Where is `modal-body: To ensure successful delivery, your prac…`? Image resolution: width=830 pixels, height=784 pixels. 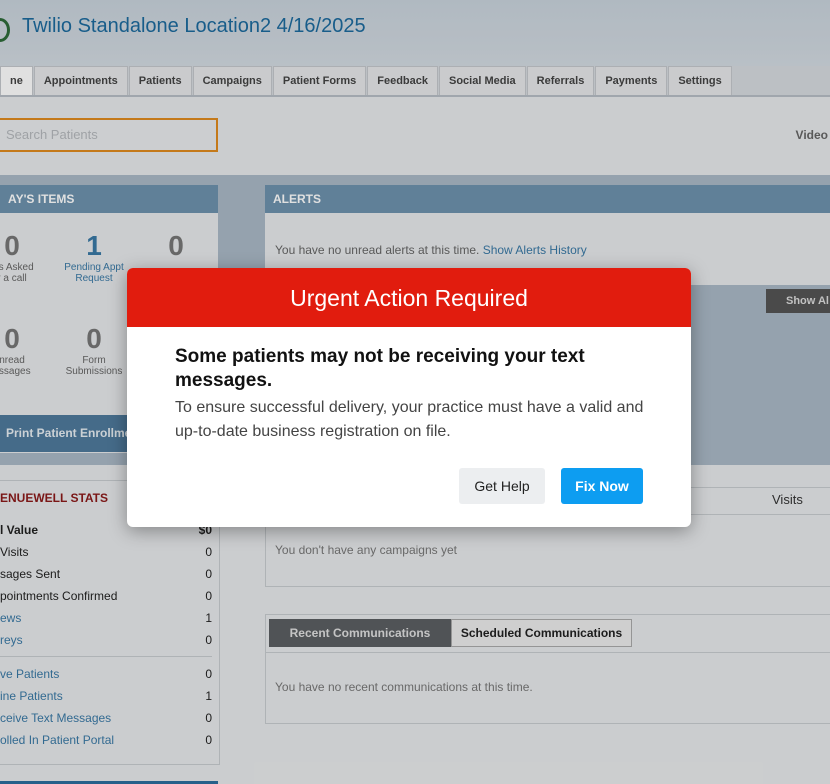
modal-body: To ensure successful delivery, your prac… is located at coordinates (409, 419).